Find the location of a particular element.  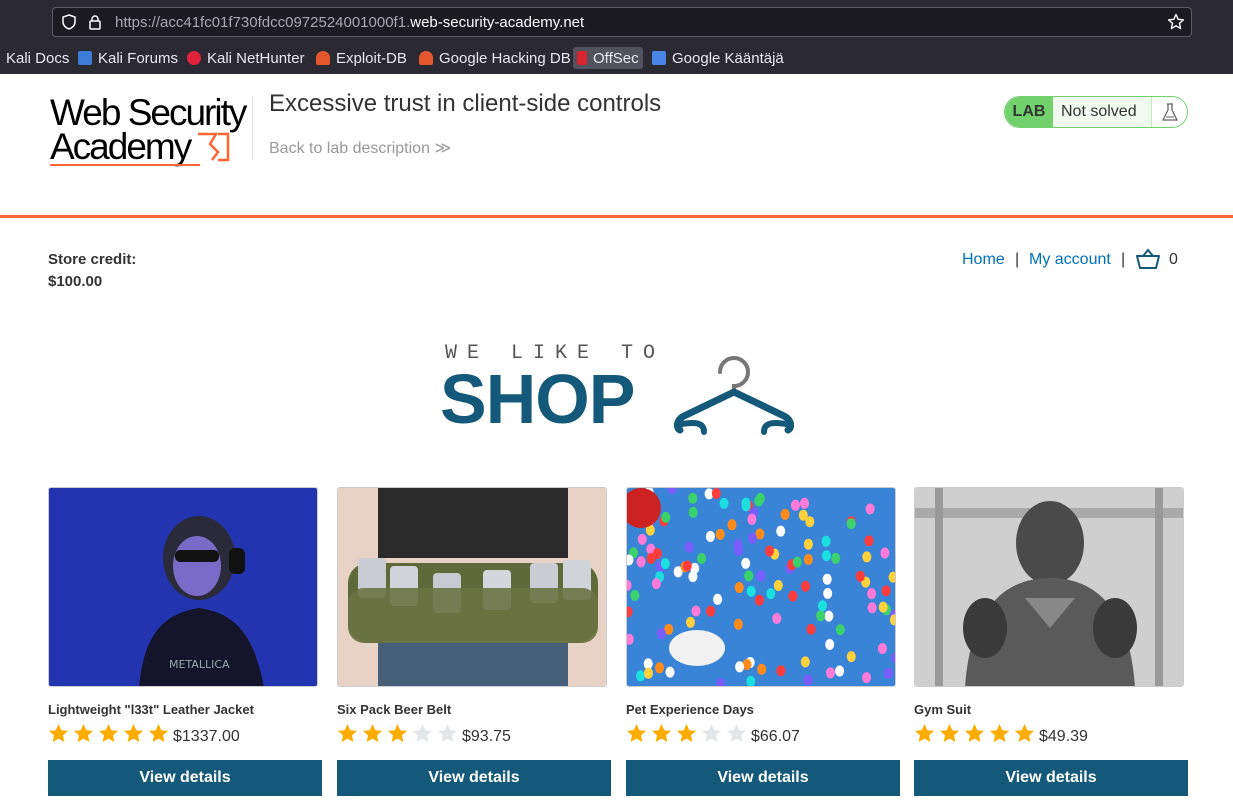

bookmark-google-hacking-db: Google Hacking DB is located at coordinates (495, 58).